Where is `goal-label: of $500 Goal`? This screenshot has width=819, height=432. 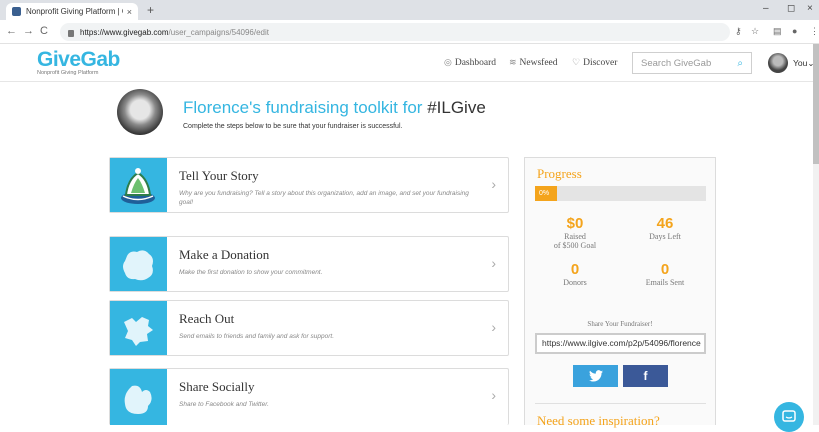 goal-label: of $500 Goal is located at coordinates (575, 245).